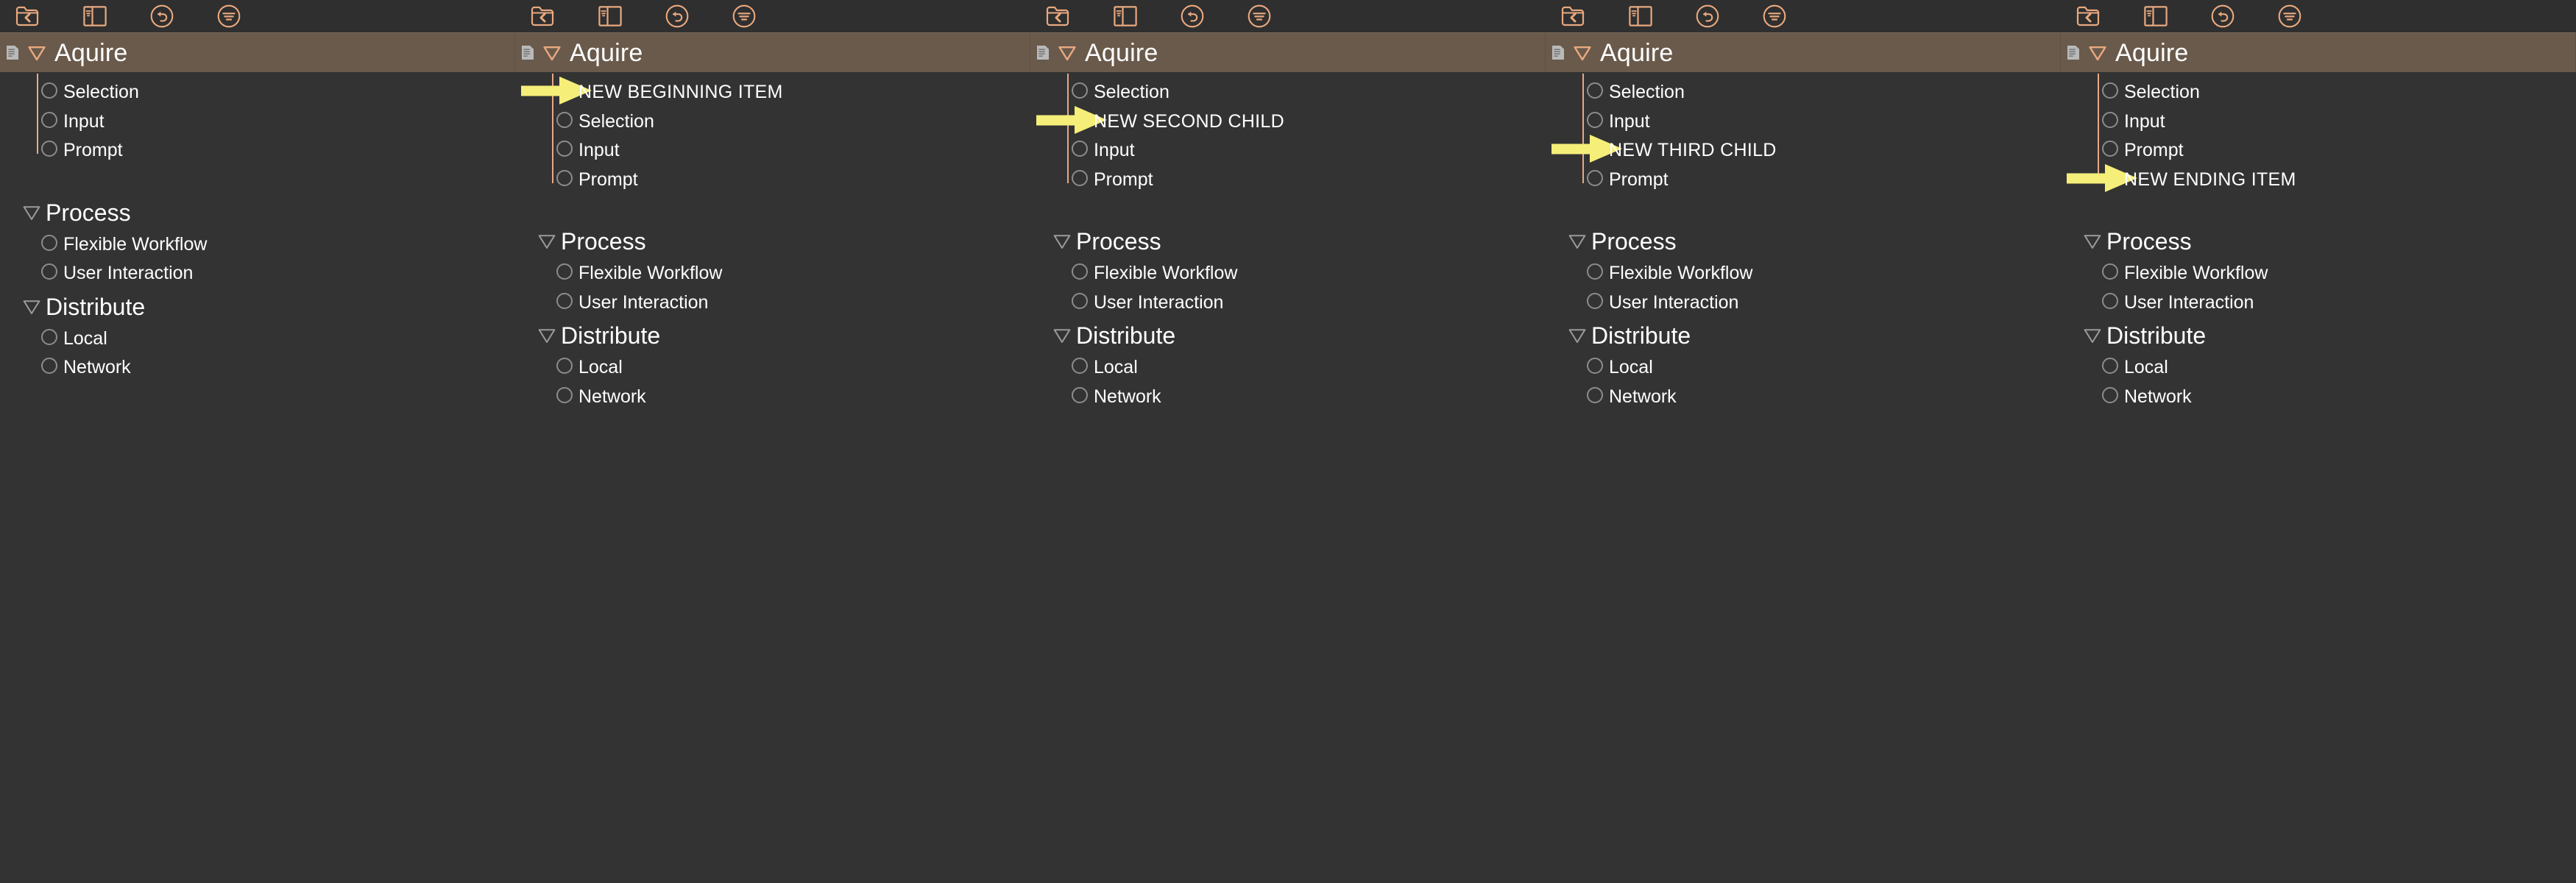  I want to click on new-item-label: NEW SECOND CHILD, so click(1189, 122).